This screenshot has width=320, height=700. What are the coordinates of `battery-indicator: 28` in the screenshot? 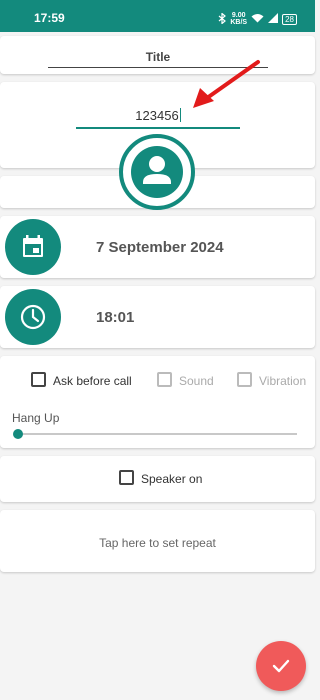 It's located at (289, 19).